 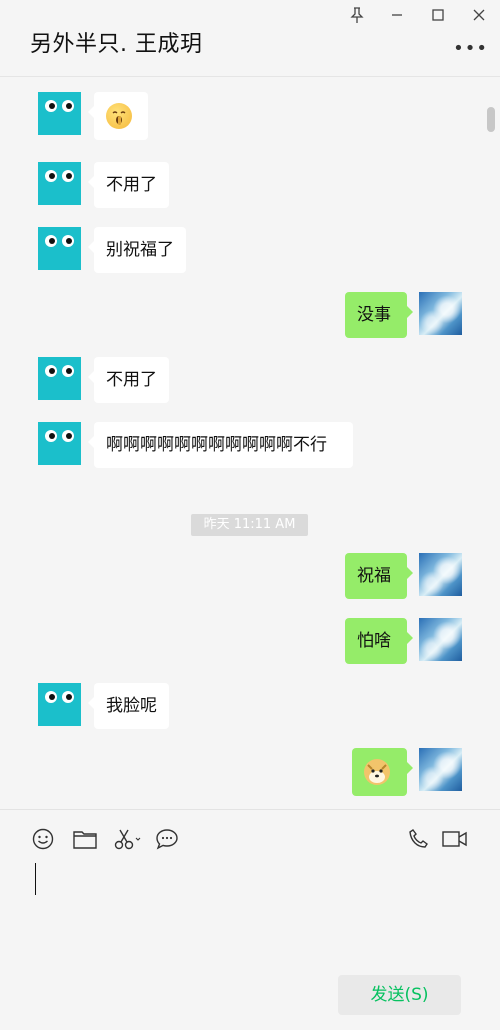 What do you see at coordinates (377, 772) in the screenshot?
I see `doge-emoji-icon` at bounding box center [377, 772].